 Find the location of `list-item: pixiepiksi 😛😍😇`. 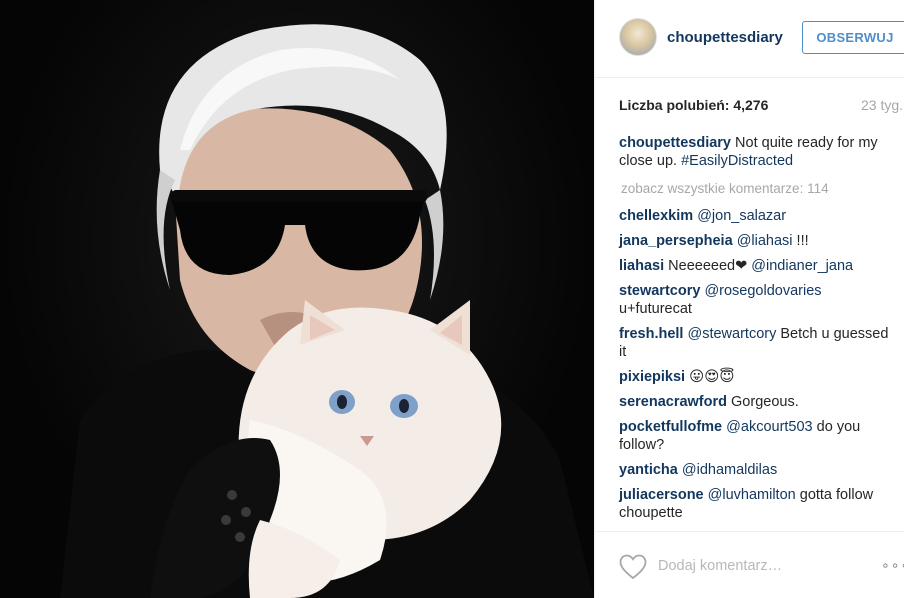

list-item: pixiepiksi 😛😍😇 is located at coordinates (755, 377).